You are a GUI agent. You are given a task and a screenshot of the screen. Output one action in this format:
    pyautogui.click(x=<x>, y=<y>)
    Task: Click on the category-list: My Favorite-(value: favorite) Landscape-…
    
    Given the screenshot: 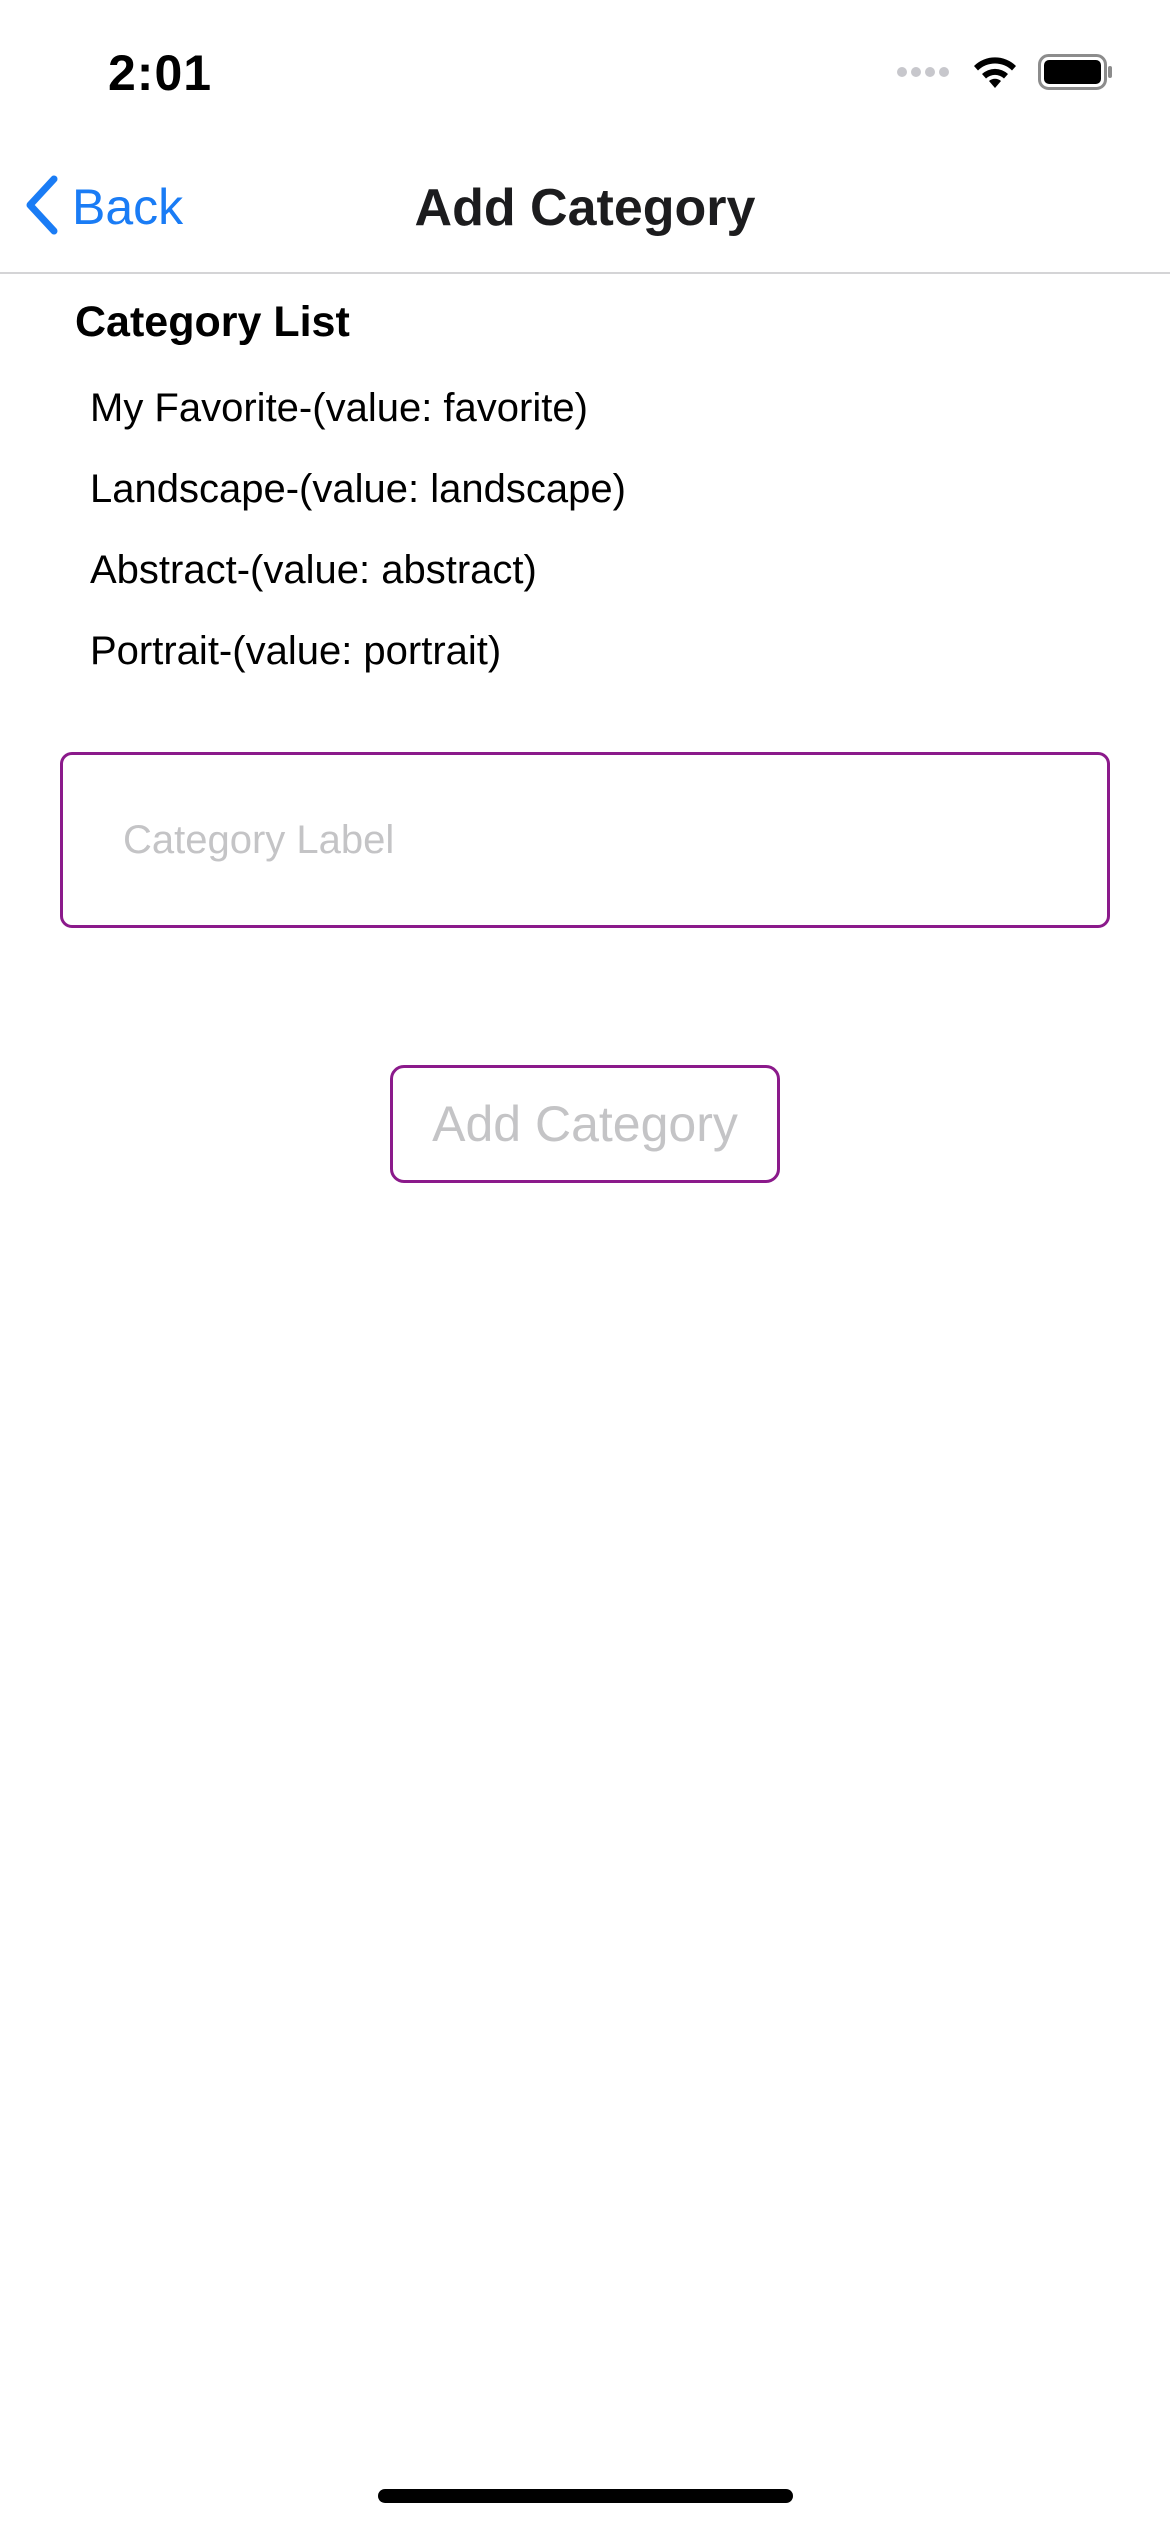 What is the action you would take?
    pyautogui.click(x=358, y=542)
    